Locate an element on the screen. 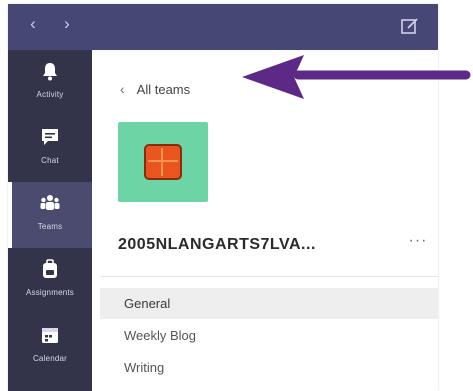 The image size is (473, 391). calendar-icon is located at coordinates (50, 335).